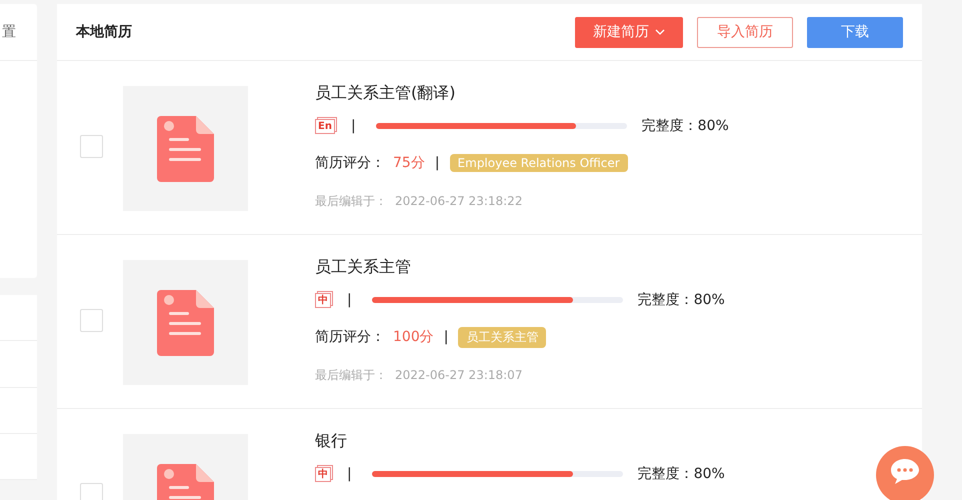 The image size is (962, 500). Describe the element at coordinates (660, 32) in the screenshot. I see `caret-icon` at that location.